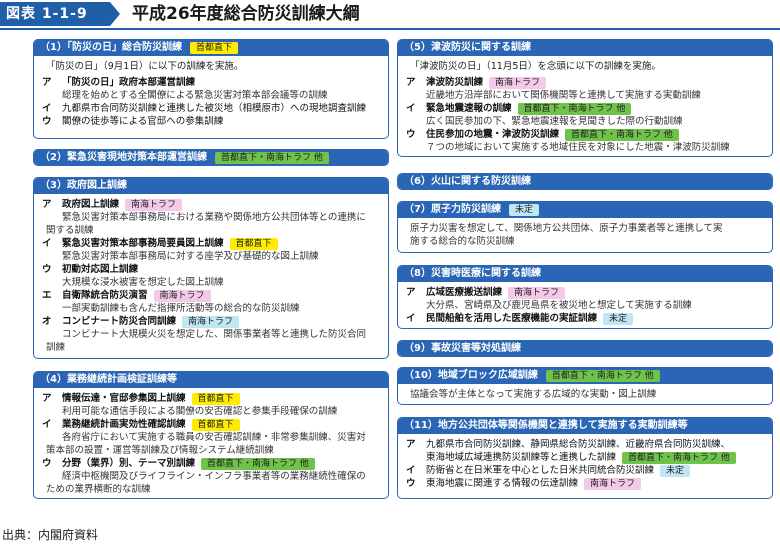 Image resolution: width=780 pixels, height=548 pixels. Describe the element at coordinates (90, 269) in the screenshot. I see `list-item: ウ初動対応図上訓練` at that location.